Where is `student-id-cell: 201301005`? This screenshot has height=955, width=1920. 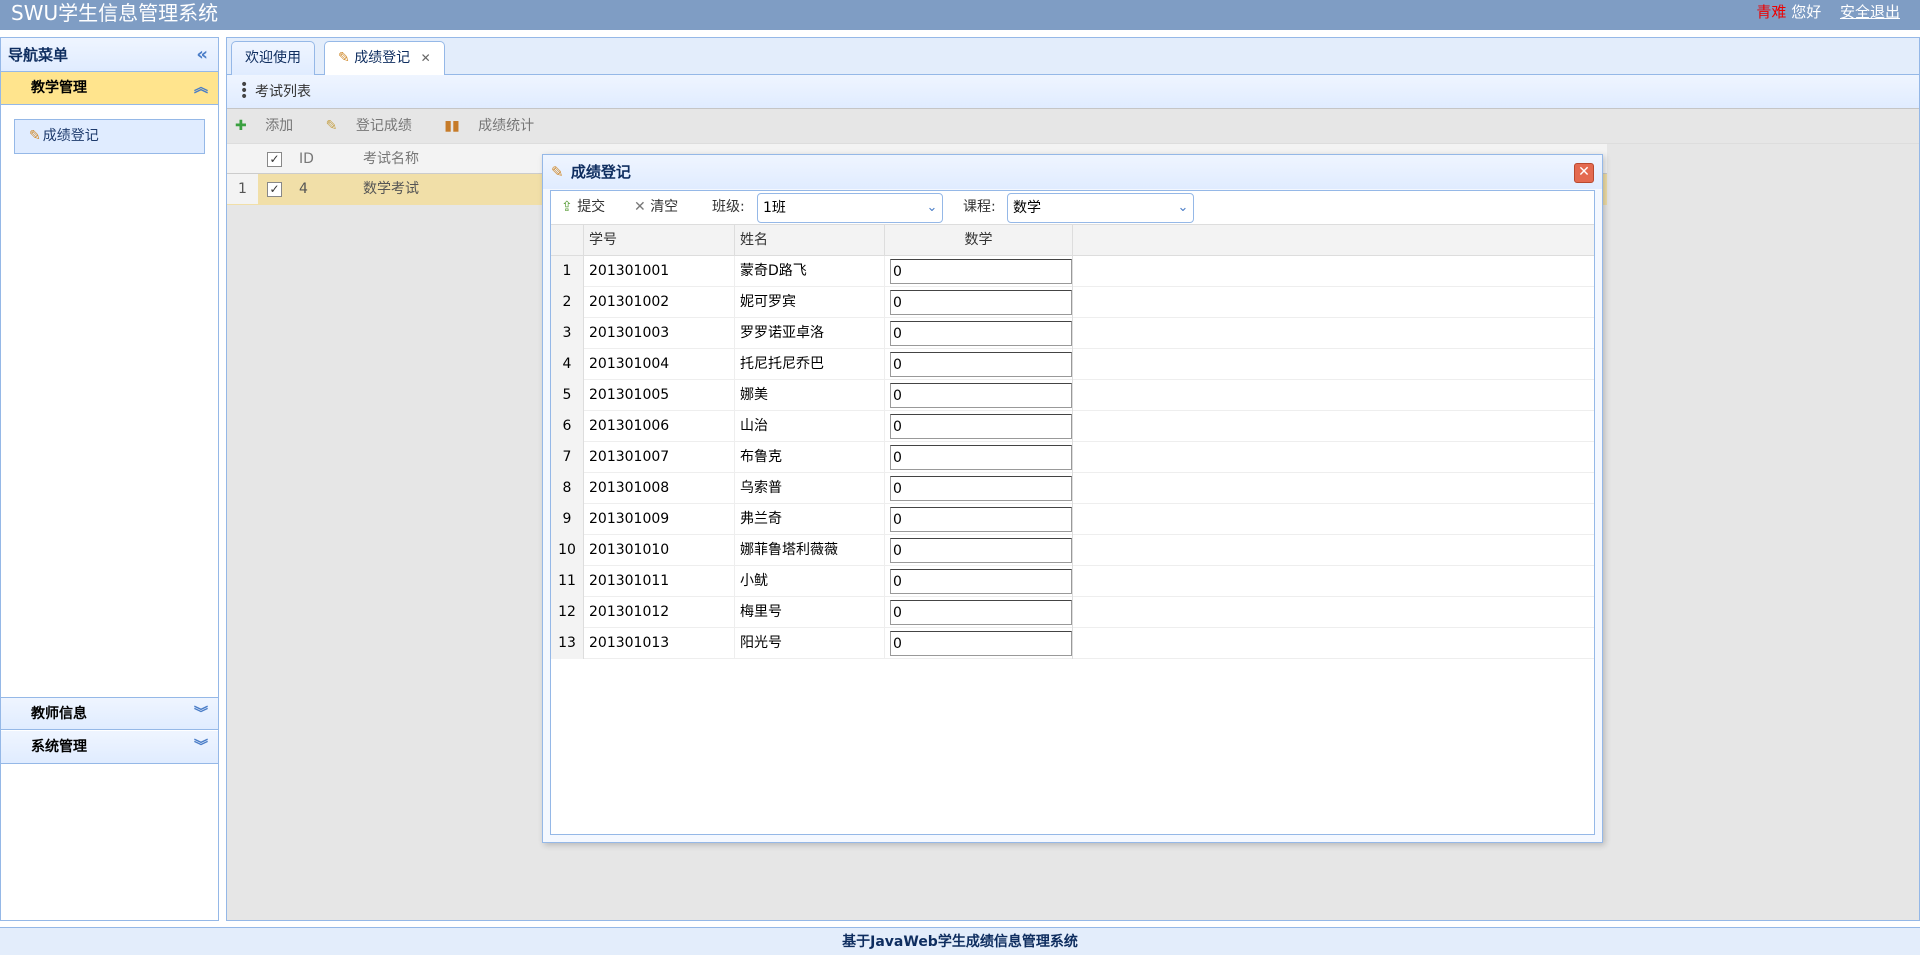
student-id-cell: 201301005 is located at coordinates (659, 395).